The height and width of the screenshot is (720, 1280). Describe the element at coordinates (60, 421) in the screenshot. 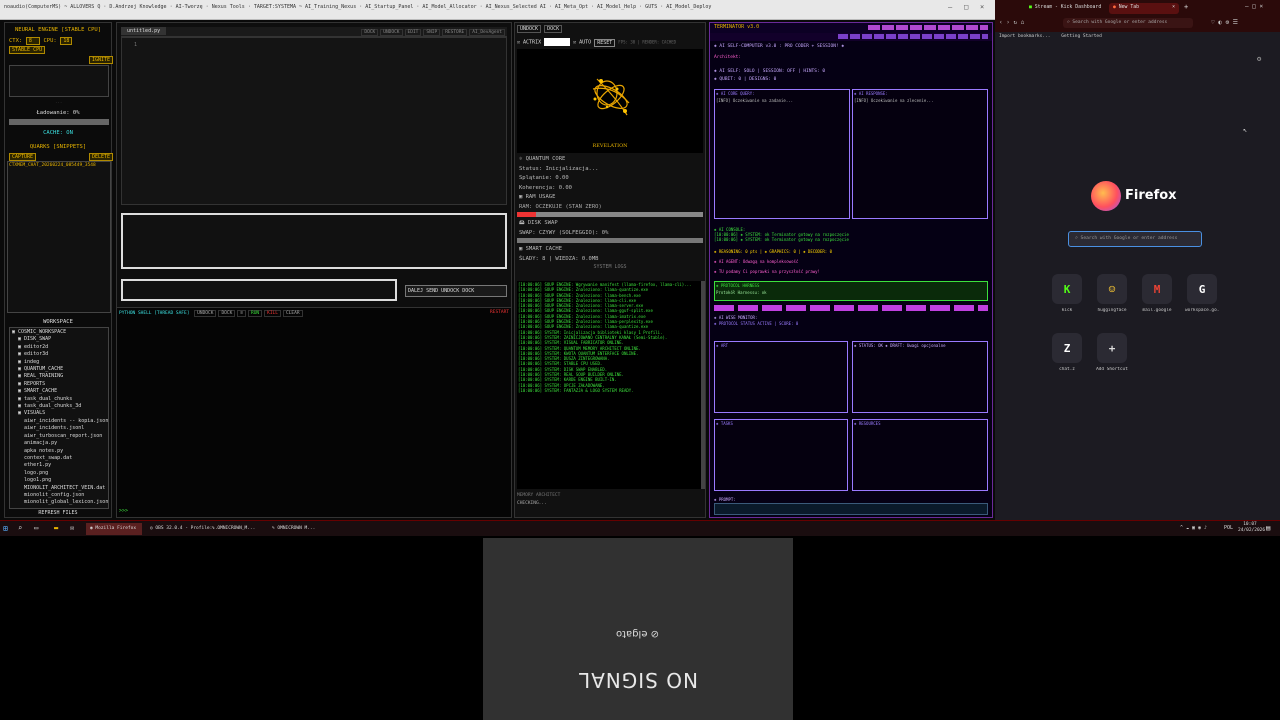

I see `tree-item: aiwr_incidents -- kopia.jsonl` at that location.